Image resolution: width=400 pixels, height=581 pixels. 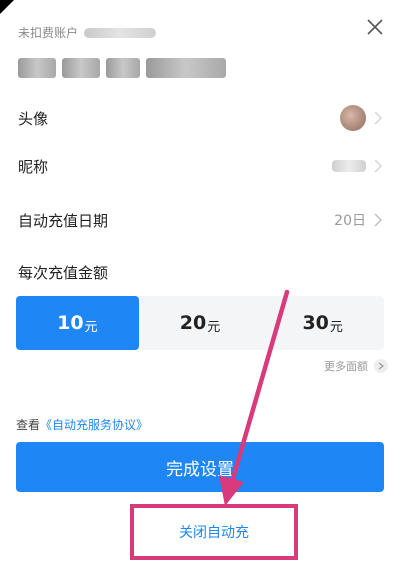 I want to click on more-amounts-label: 更多面额, so click(x=346, y=366).